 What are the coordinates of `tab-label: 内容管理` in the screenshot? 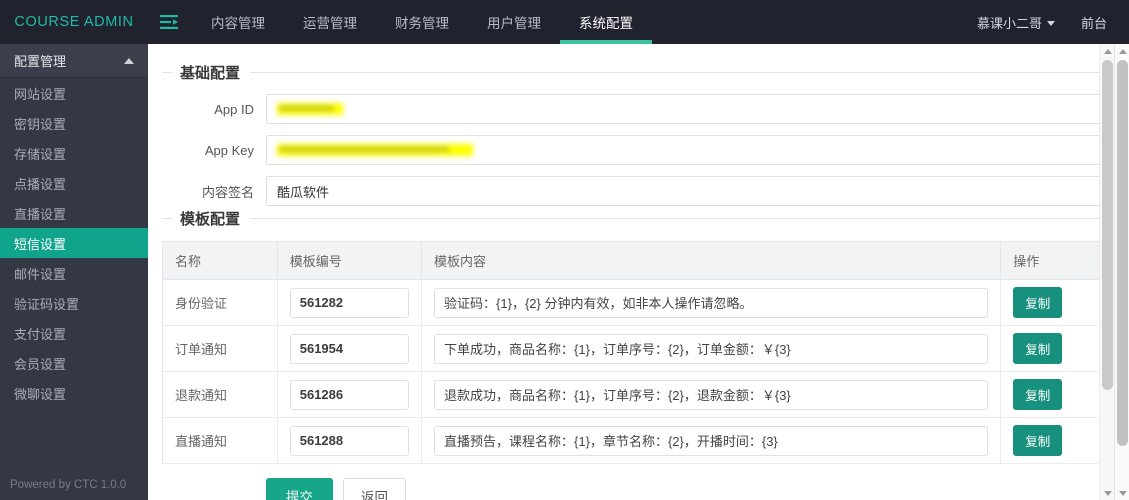 It's located at (238, 23).